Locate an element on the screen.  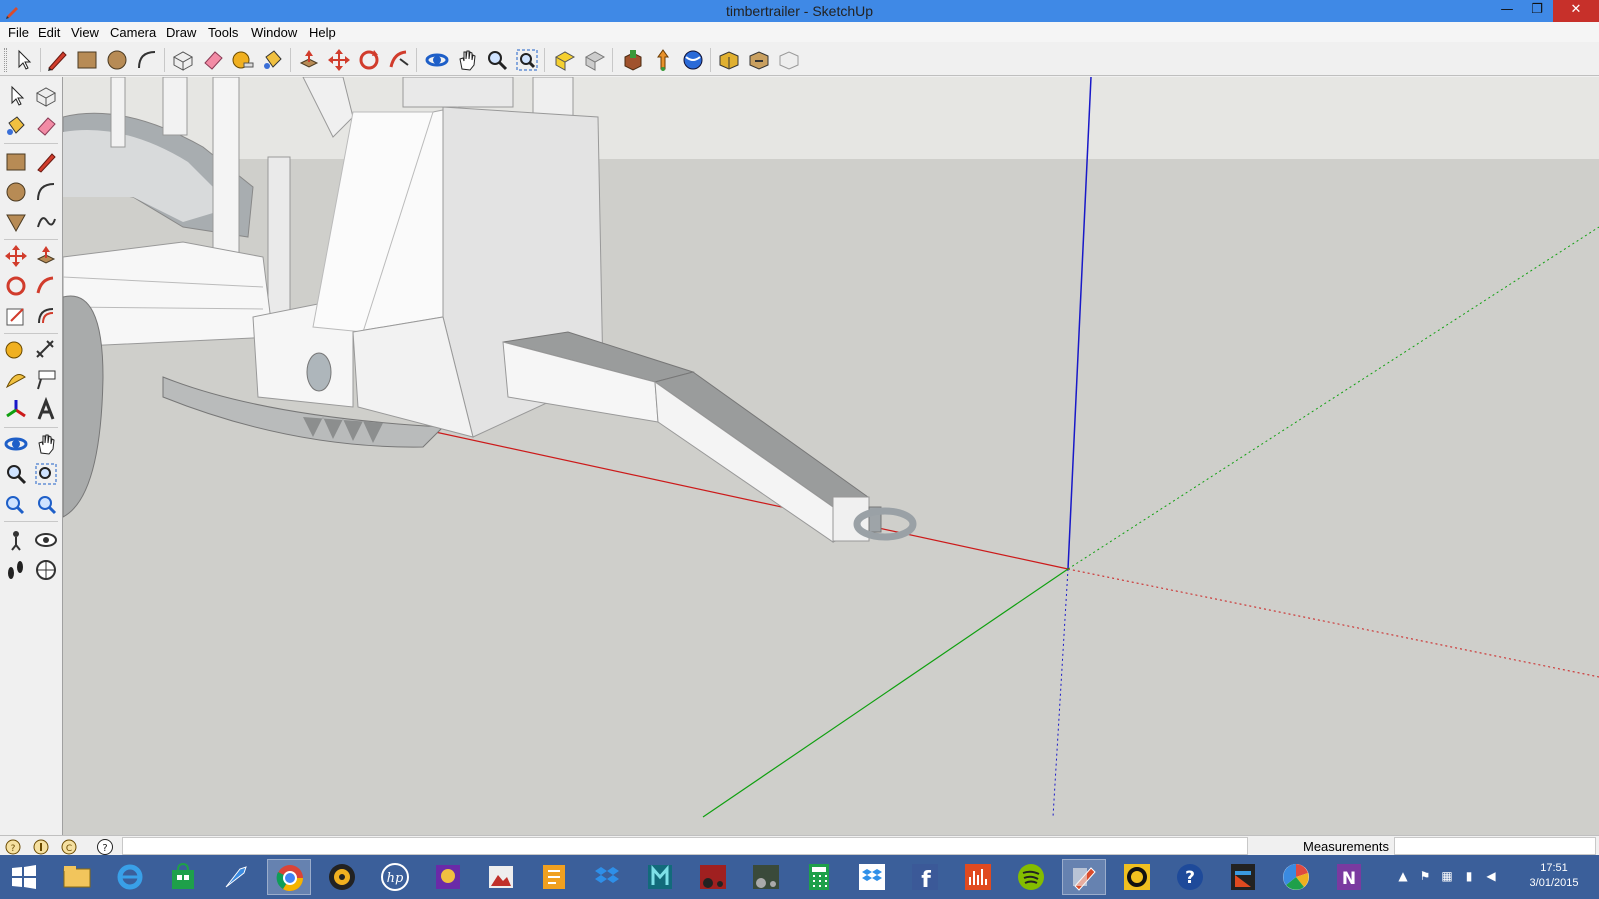
menu-tools: Tools is located at coordinates (223, 32).